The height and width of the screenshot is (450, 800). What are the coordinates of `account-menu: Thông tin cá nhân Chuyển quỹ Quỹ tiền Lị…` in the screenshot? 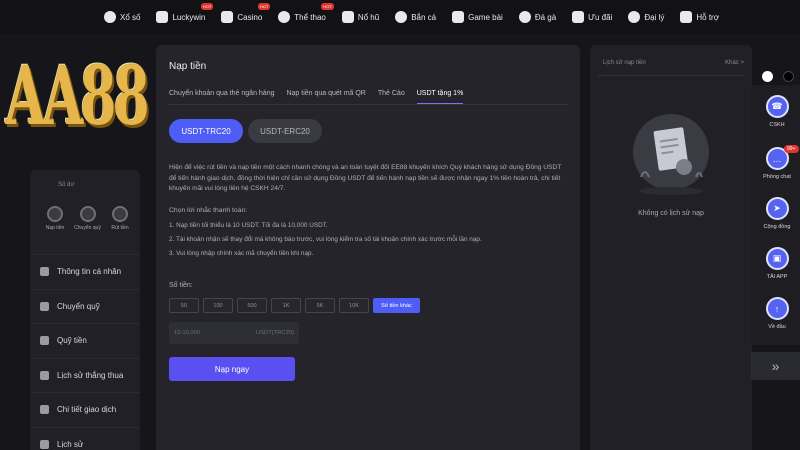 It's located at (85, 352).